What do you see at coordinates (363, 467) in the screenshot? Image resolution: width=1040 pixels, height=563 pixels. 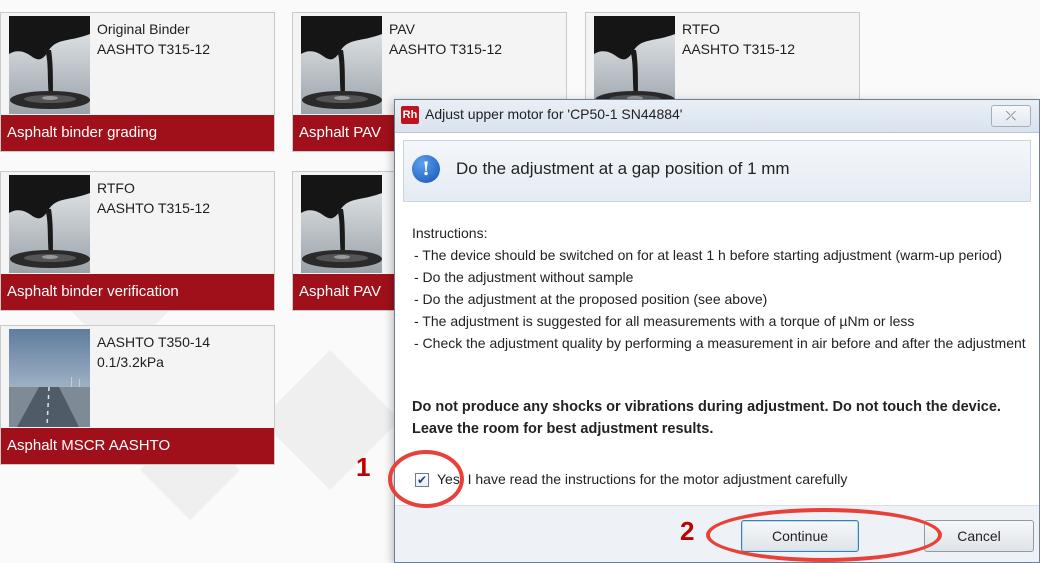 I see `step-1-marker: 1` at bounding box center [363, 467].